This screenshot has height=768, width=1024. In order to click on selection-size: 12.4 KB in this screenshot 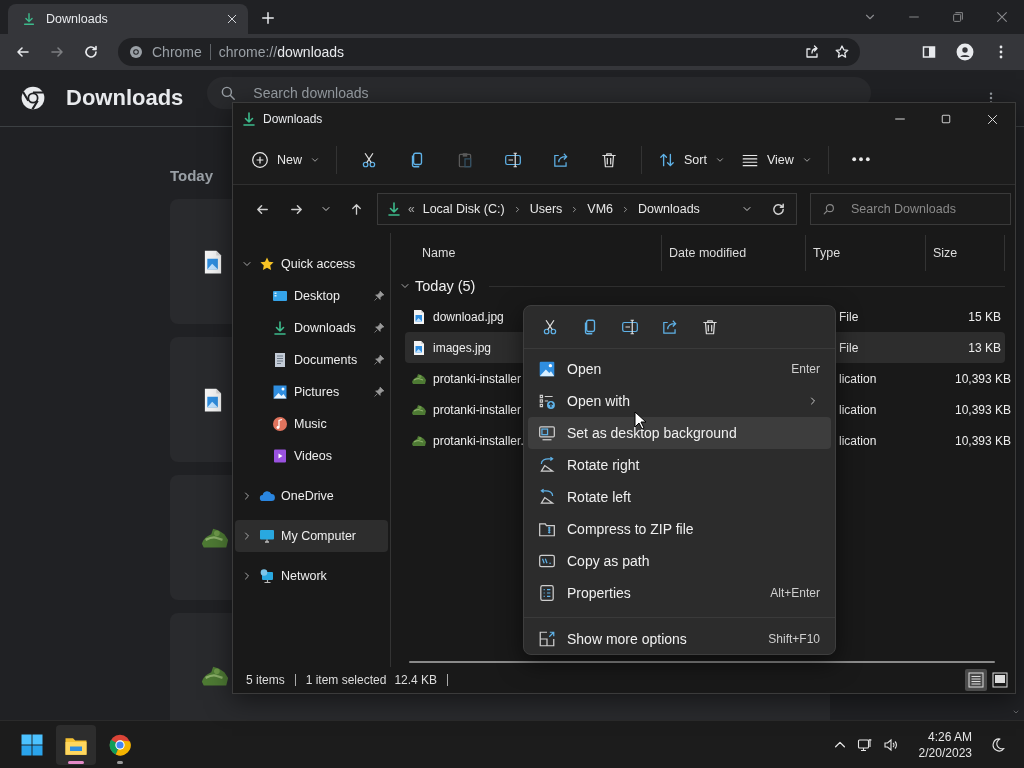, I will do `click(416, 680)`.